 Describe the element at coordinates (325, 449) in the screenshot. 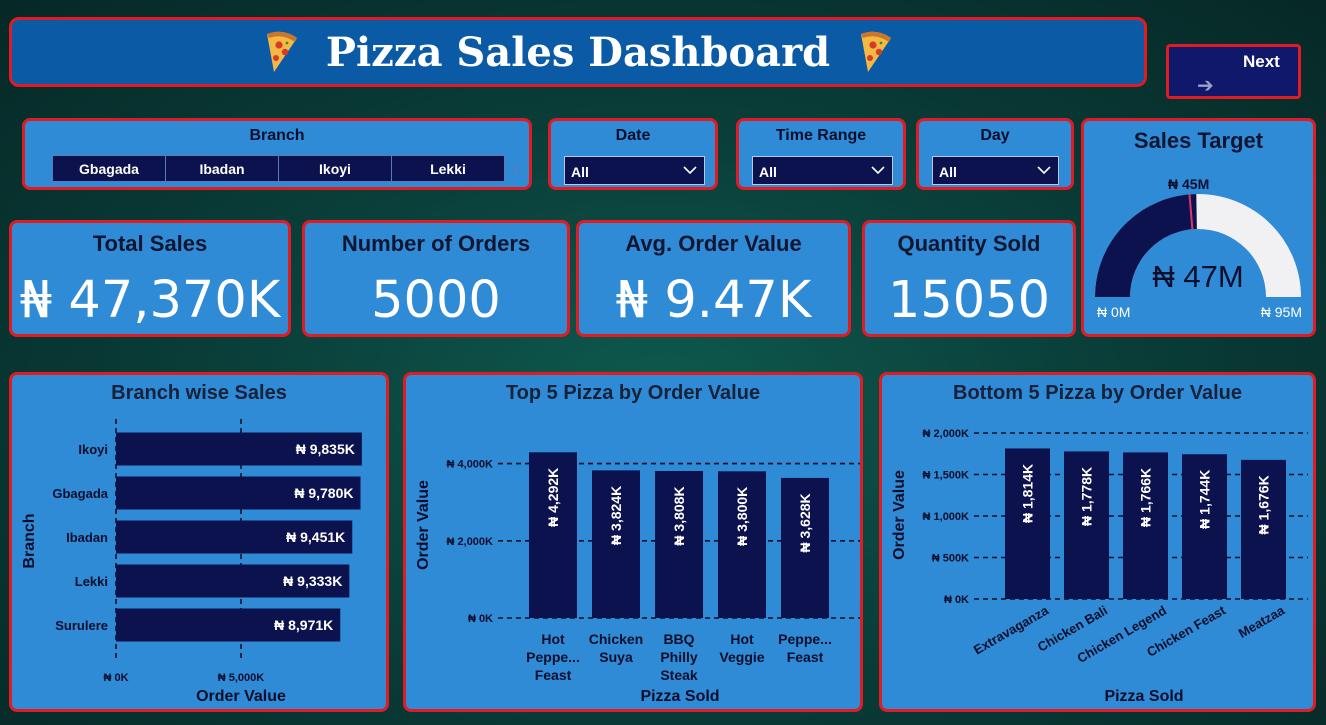

I see `data-label: ₦ 9,835K` at that location.